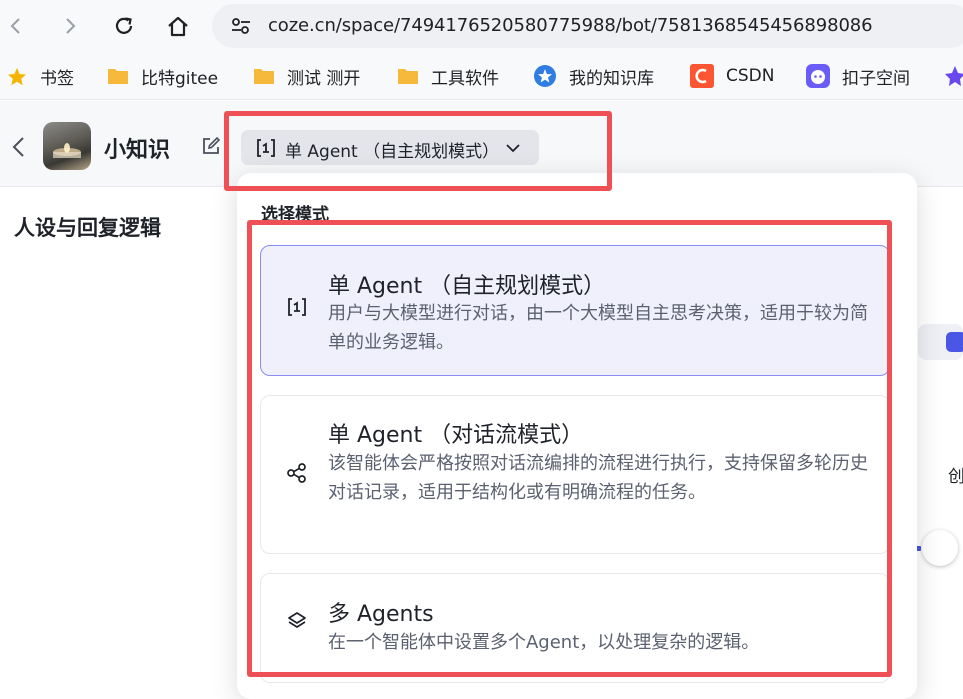 This screenshot has height=699, width=963. I want to click on chevron-down-icon, so click(513, 150).